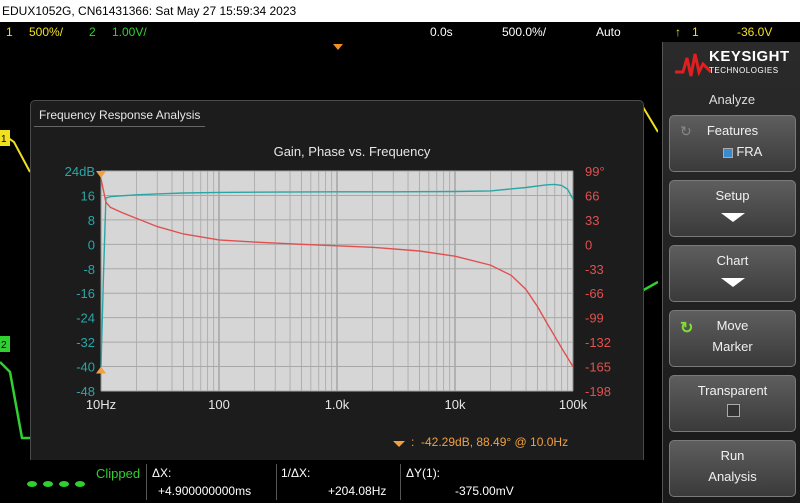 This screenshot has width=800, height=503. Describe the element at coordinates (80, 171) in the screenshot. I see `y-left-tick-label: 24dB` at that location.